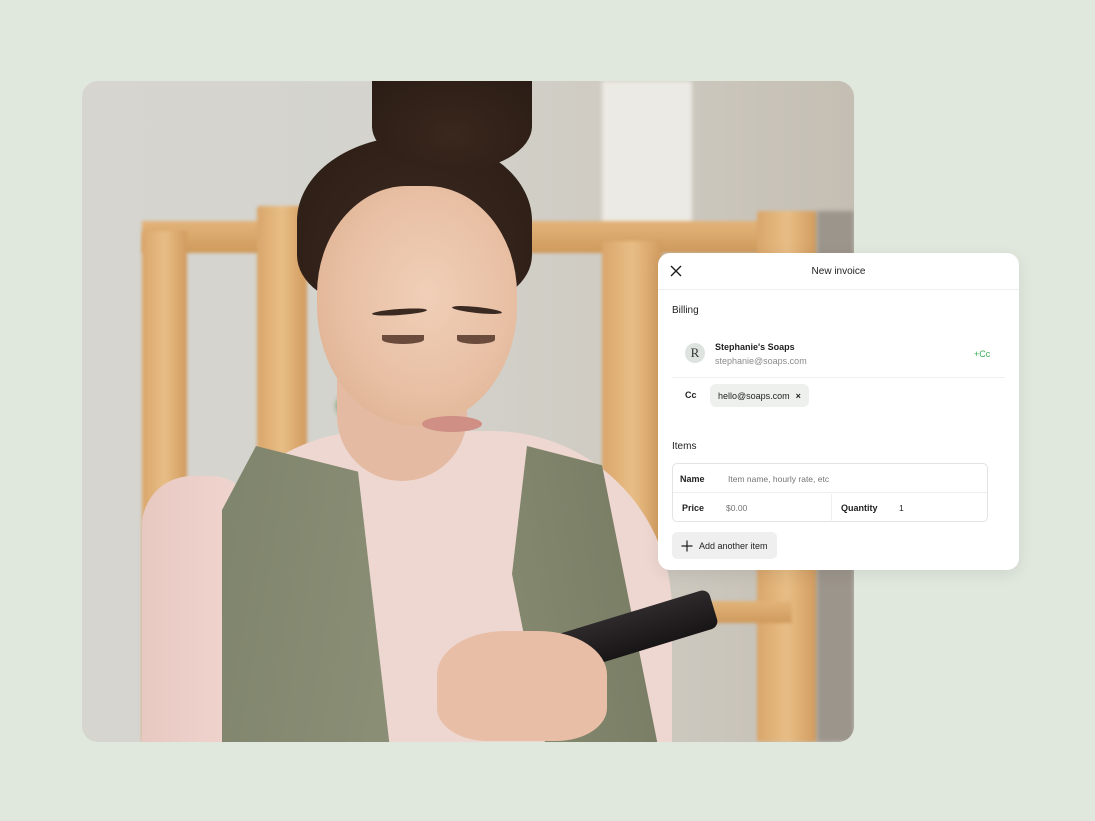 The width and height of the screenshot is (1095, 821). Describe the element at coordinates (522, 686) in the screenshot. I see `person-hand` at that location.